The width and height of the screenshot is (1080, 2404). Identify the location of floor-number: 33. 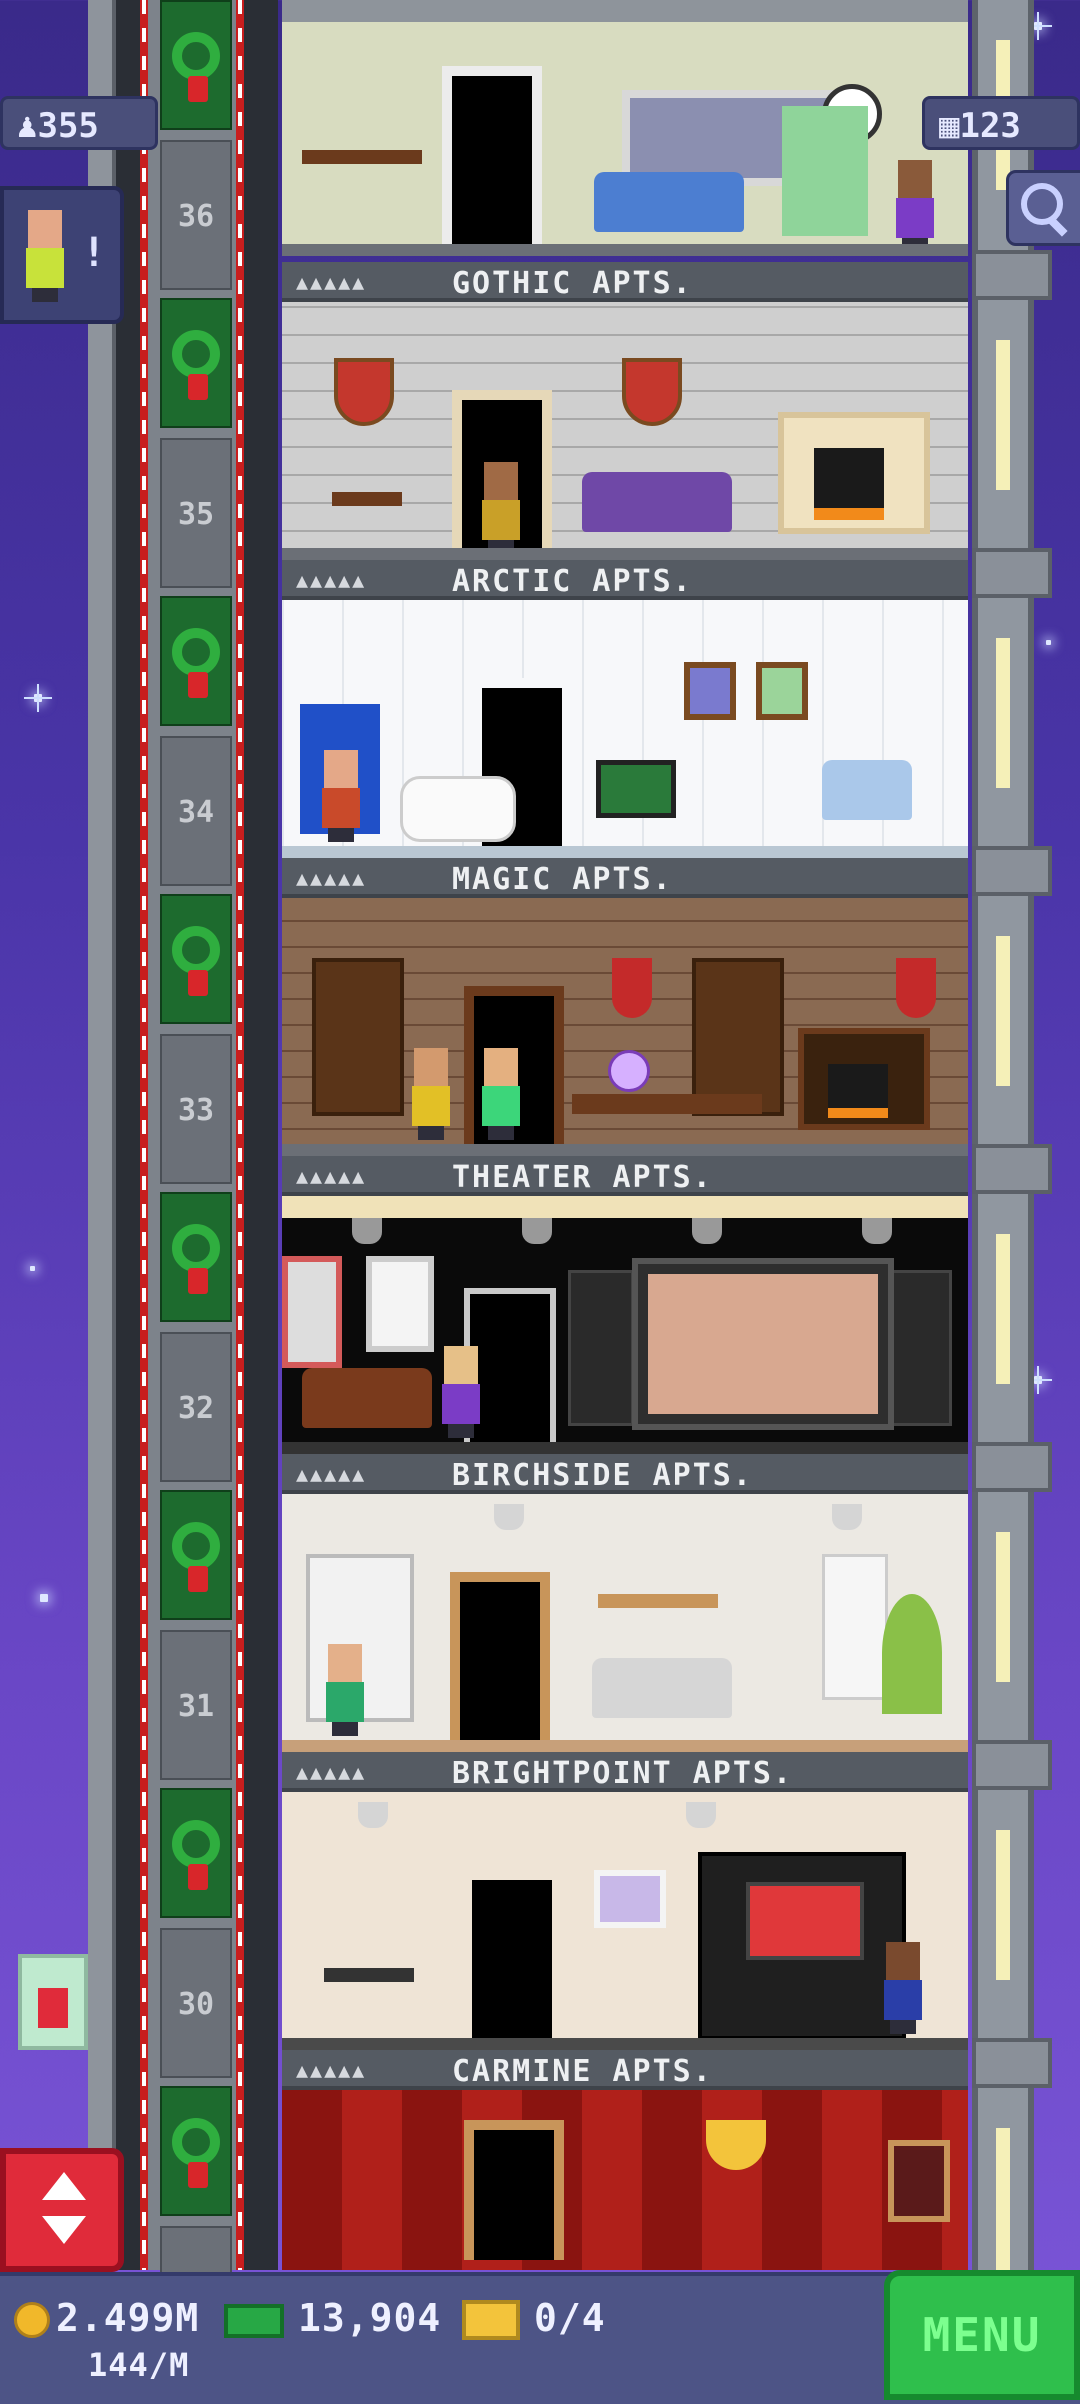
(196, 1109).